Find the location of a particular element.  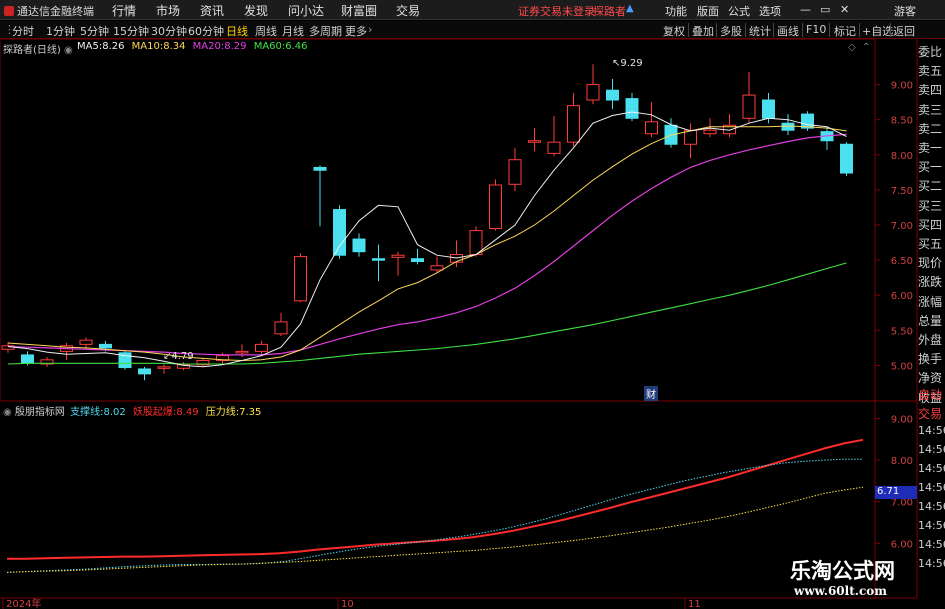

indicator-title: 殷朋指标网 is located at coordinates (39, 412).